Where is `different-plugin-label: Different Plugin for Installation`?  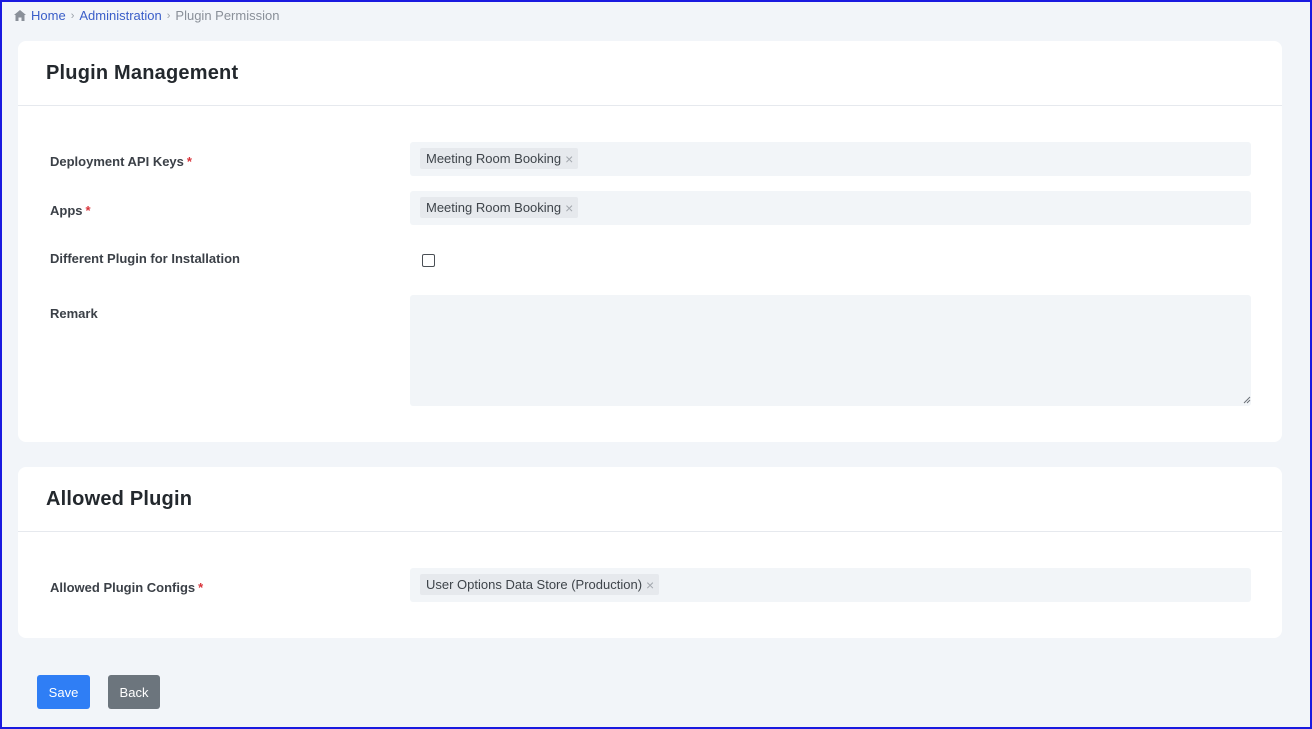 different-plugin-label: Different Plugin for Installation is located at coordinates (145, 258).